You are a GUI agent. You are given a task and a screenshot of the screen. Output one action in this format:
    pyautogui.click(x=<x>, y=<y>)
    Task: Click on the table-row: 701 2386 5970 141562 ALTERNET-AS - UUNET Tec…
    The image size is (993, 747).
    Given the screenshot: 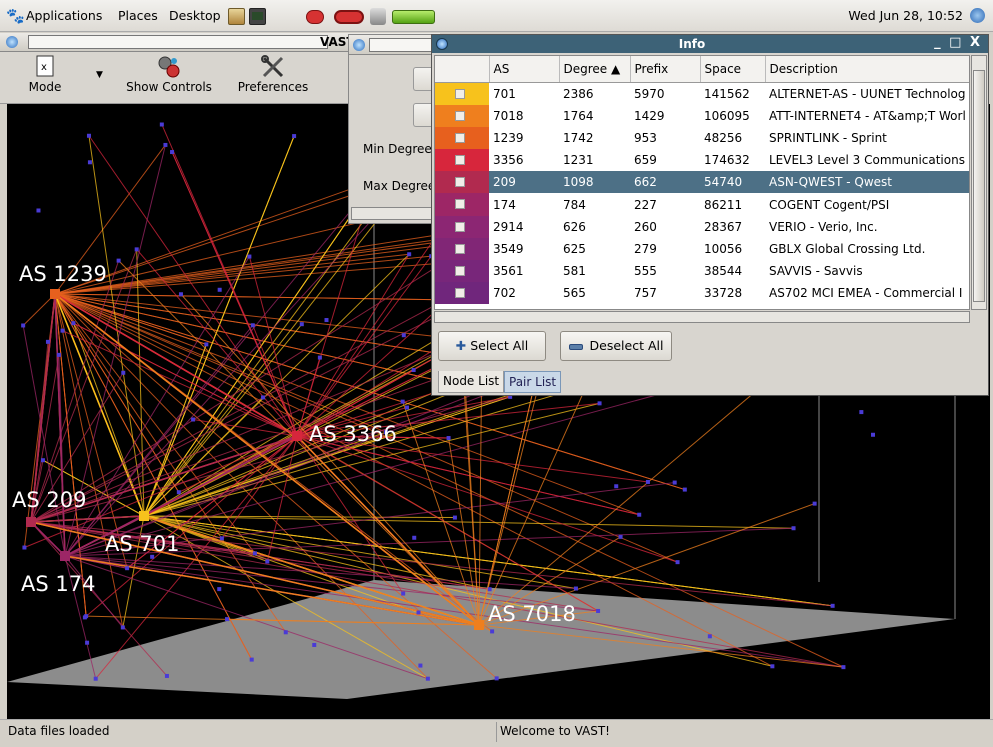 What is the action you would take?
    pyautogui.click(x=702, y=93)
    